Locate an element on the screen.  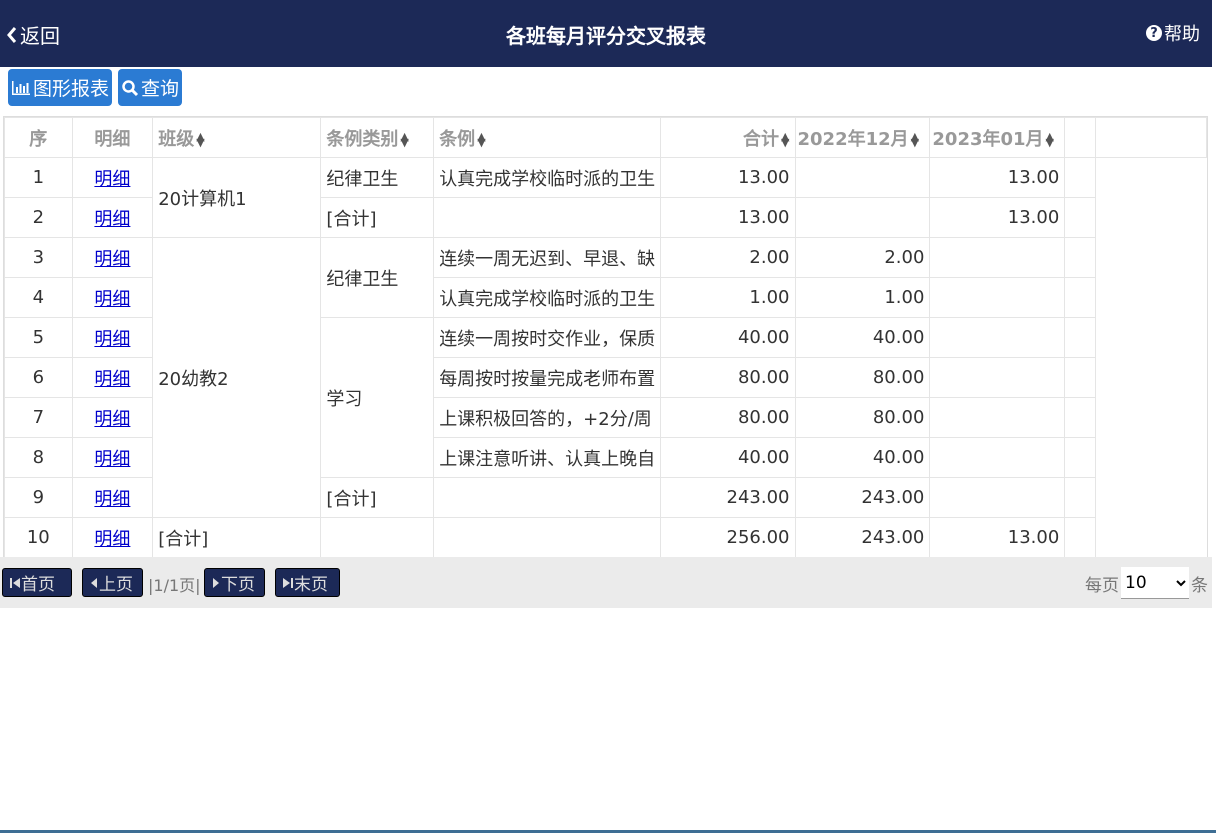
cell-total: 80.00 is located at coordinates (728, 377).